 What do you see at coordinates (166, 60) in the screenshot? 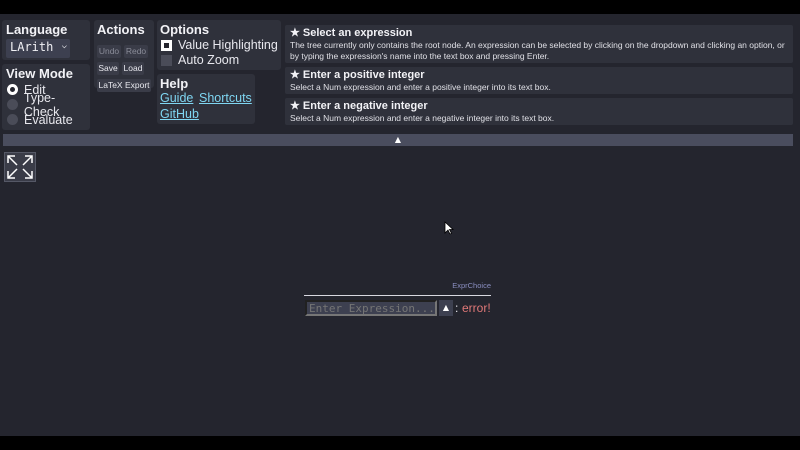
I see `auto-zoom-checkbox` at bounding box center [166, 60].